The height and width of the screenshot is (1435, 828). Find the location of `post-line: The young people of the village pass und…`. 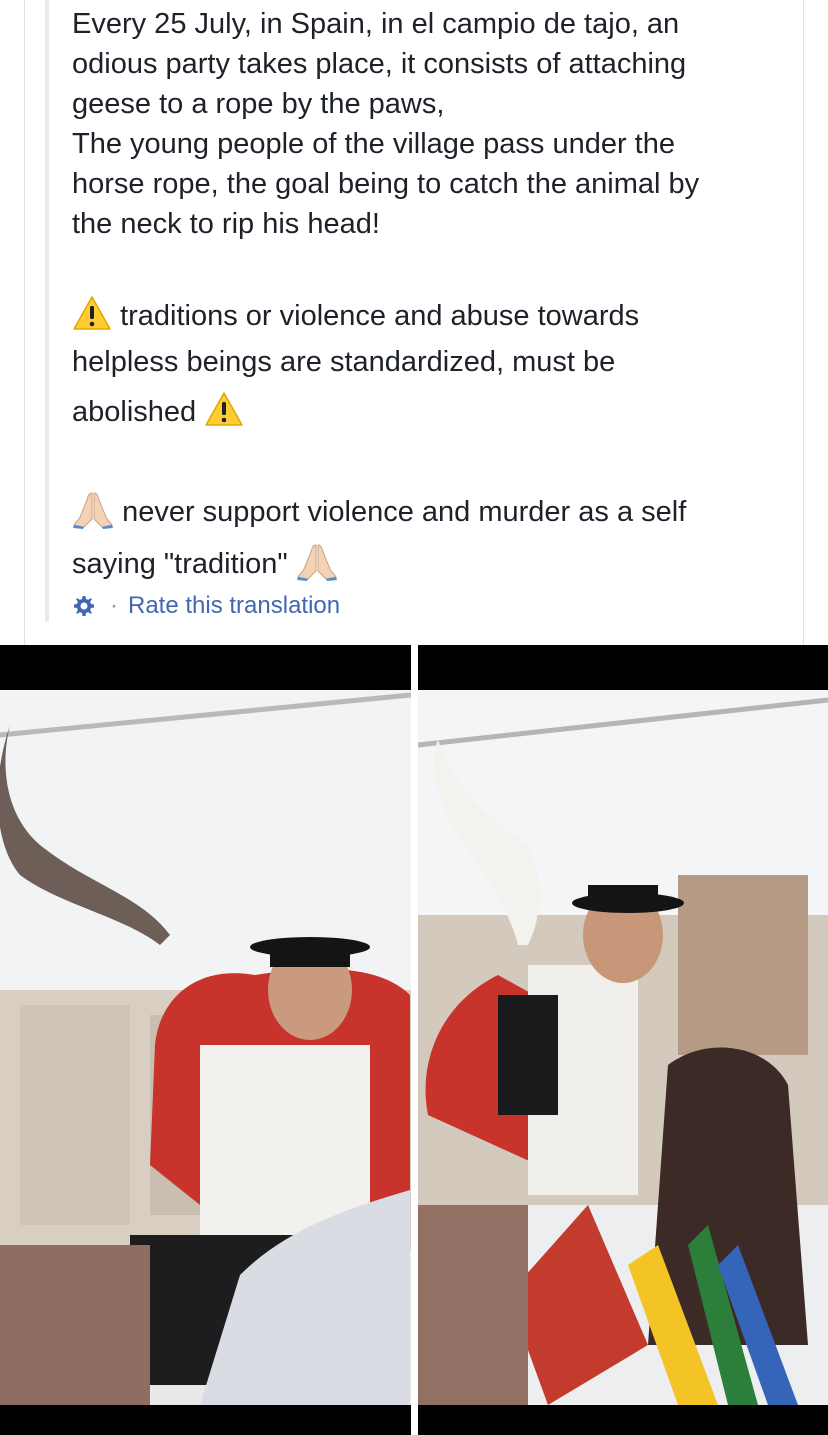

post-line: The young people of the village pass und… is located at coordinates (373, 144).